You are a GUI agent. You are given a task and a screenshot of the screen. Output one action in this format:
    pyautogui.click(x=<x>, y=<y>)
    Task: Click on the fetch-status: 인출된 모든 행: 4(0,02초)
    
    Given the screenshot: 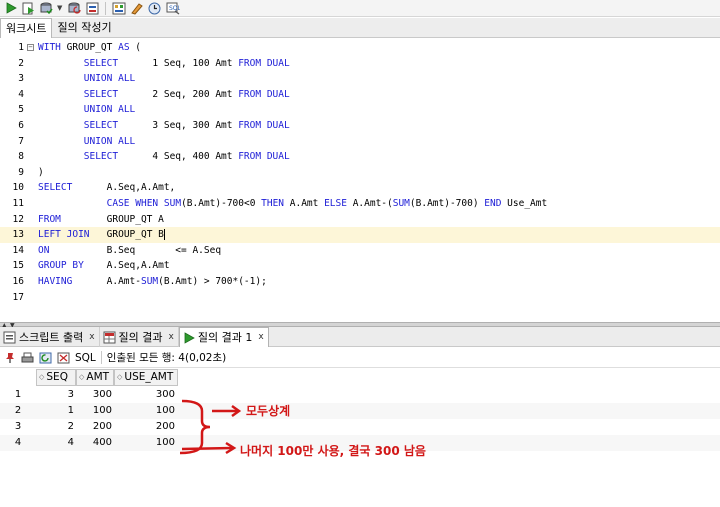 What is the action you would take?
    pyautogui.click(x=166, y=358)
    